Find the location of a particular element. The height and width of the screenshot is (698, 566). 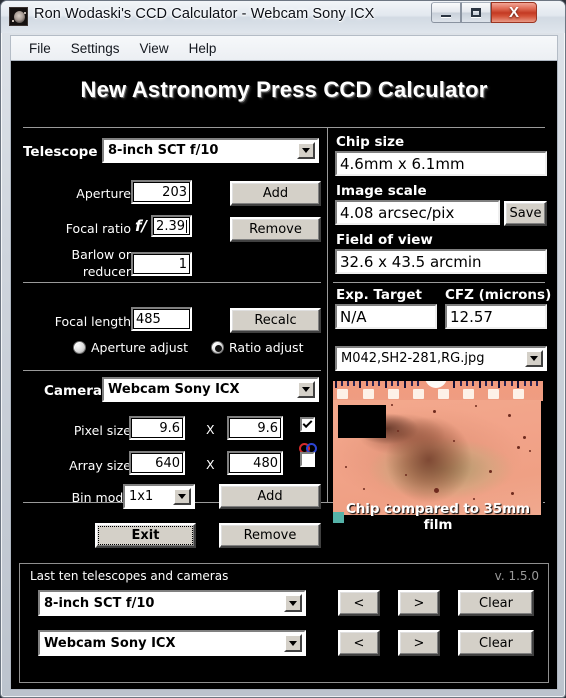

telescope-section-label: Telescope is located at coordinates (60, 152).